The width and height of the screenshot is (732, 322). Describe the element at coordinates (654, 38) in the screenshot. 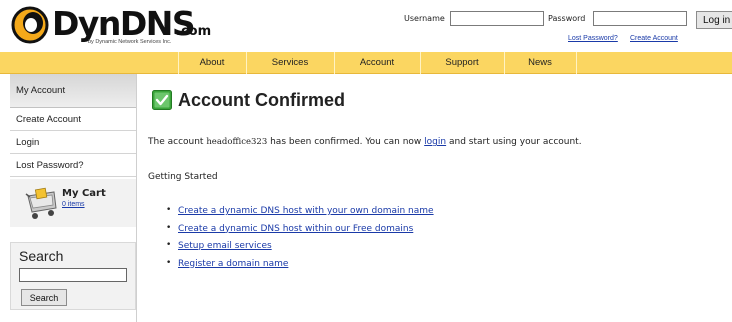

I see `create-account-link: Create Account` at that location.